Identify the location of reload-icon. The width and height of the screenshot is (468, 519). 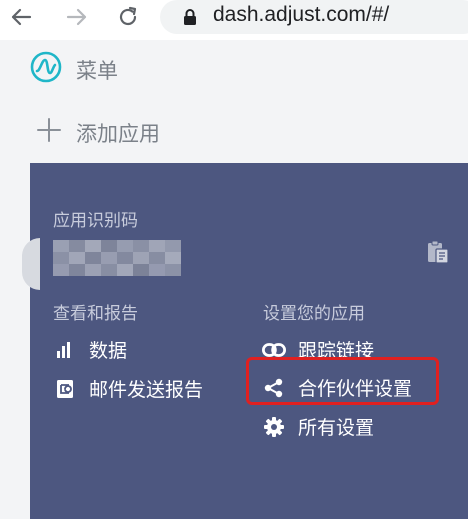
(128, 16).